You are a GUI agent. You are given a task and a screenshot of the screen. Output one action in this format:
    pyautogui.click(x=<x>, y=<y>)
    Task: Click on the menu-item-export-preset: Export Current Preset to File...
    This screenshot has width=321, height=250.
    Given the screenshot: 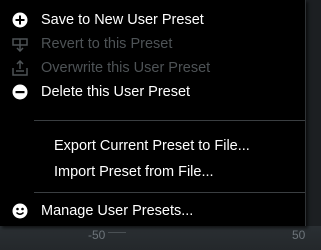 What is the action you would take?
    pyautogui.click(x=152, y=146)
    